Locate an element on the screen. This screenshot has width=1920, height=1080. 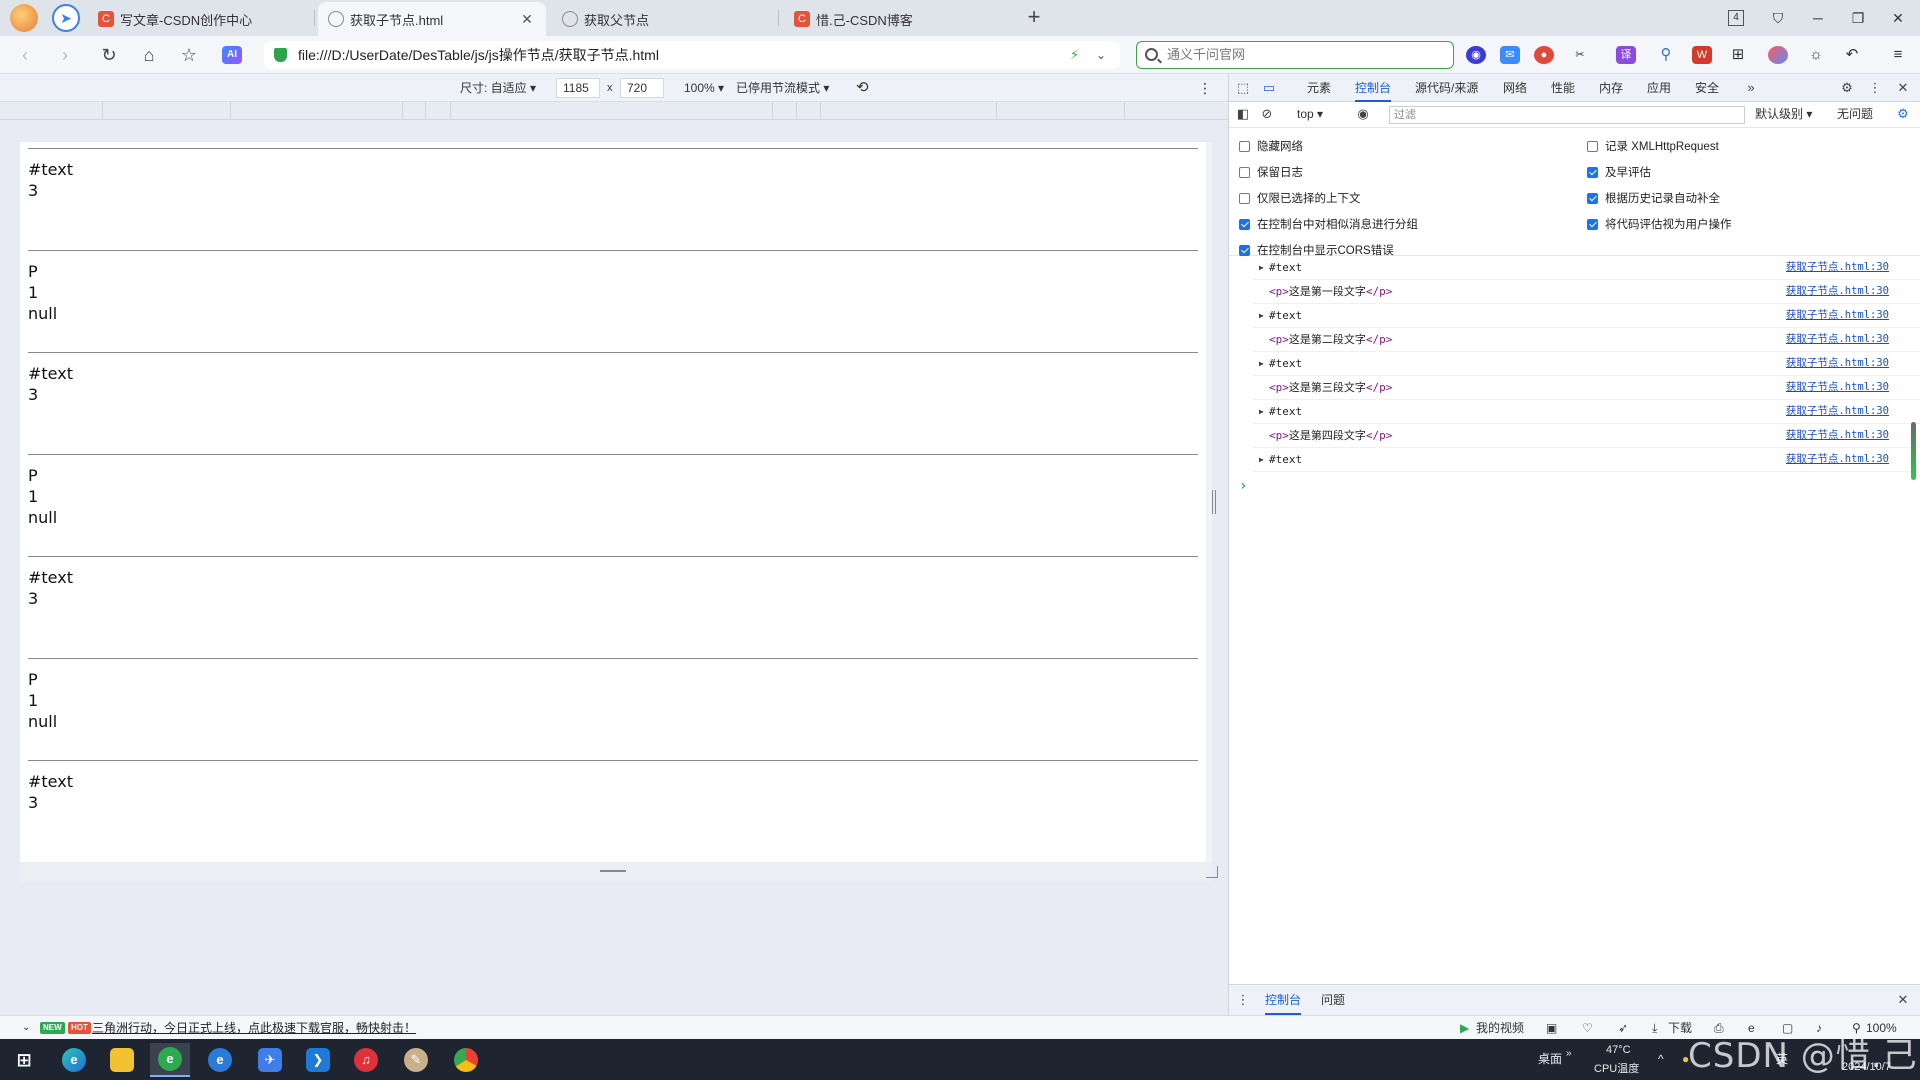
rocket-icon: ➶ is located at coordinates (1623, 1028).